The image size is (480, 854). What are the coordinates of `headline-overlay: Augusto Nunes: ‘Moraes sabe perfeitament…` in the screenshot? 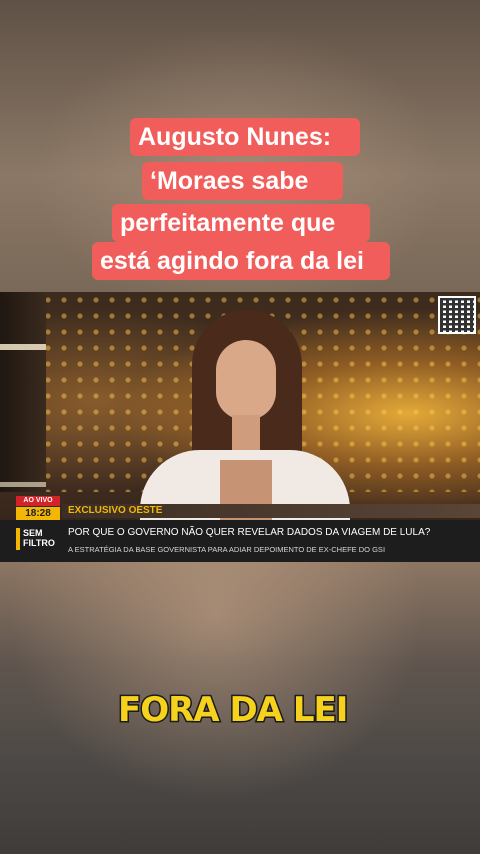 It's located at (241, 198).